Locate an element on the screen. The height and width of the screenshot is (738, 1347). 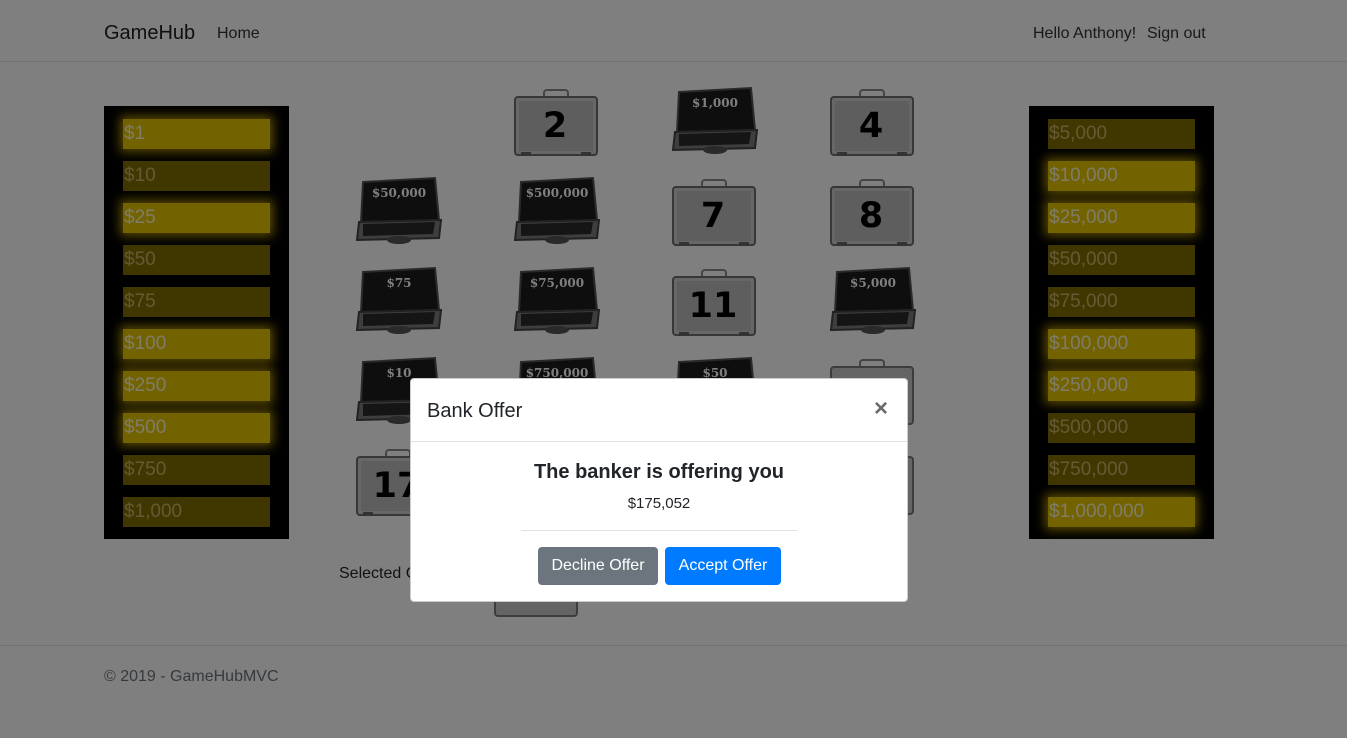
modal-divider is located at coordinates (659, 530).